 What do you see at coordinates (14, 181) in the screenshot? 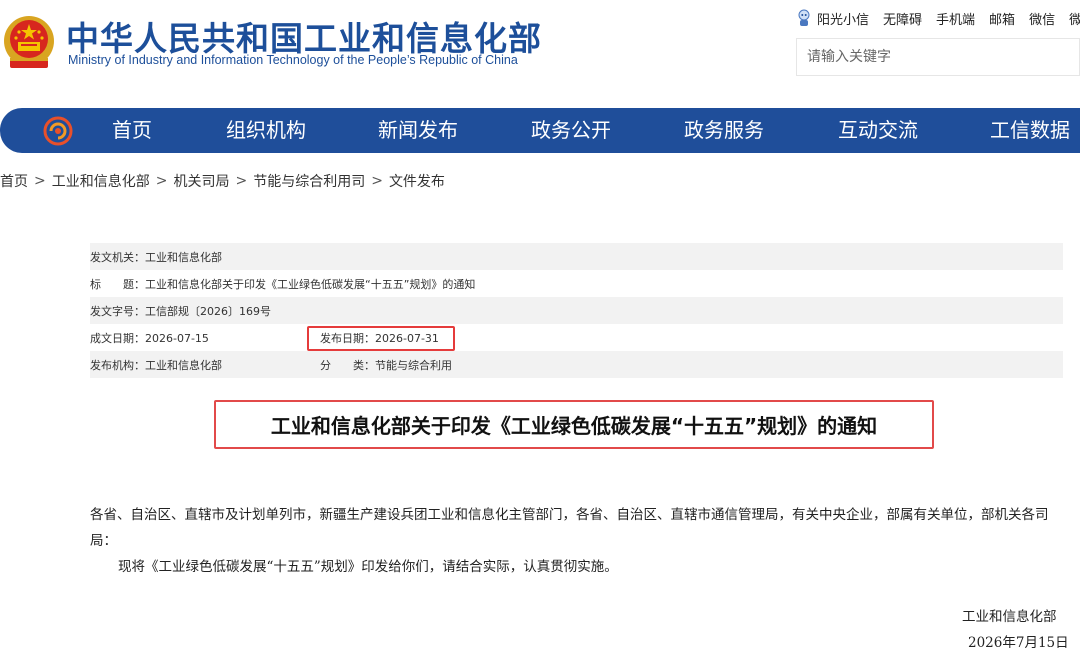
I see `breadcrumb-home: 首页` at bounding box center [14, 181].